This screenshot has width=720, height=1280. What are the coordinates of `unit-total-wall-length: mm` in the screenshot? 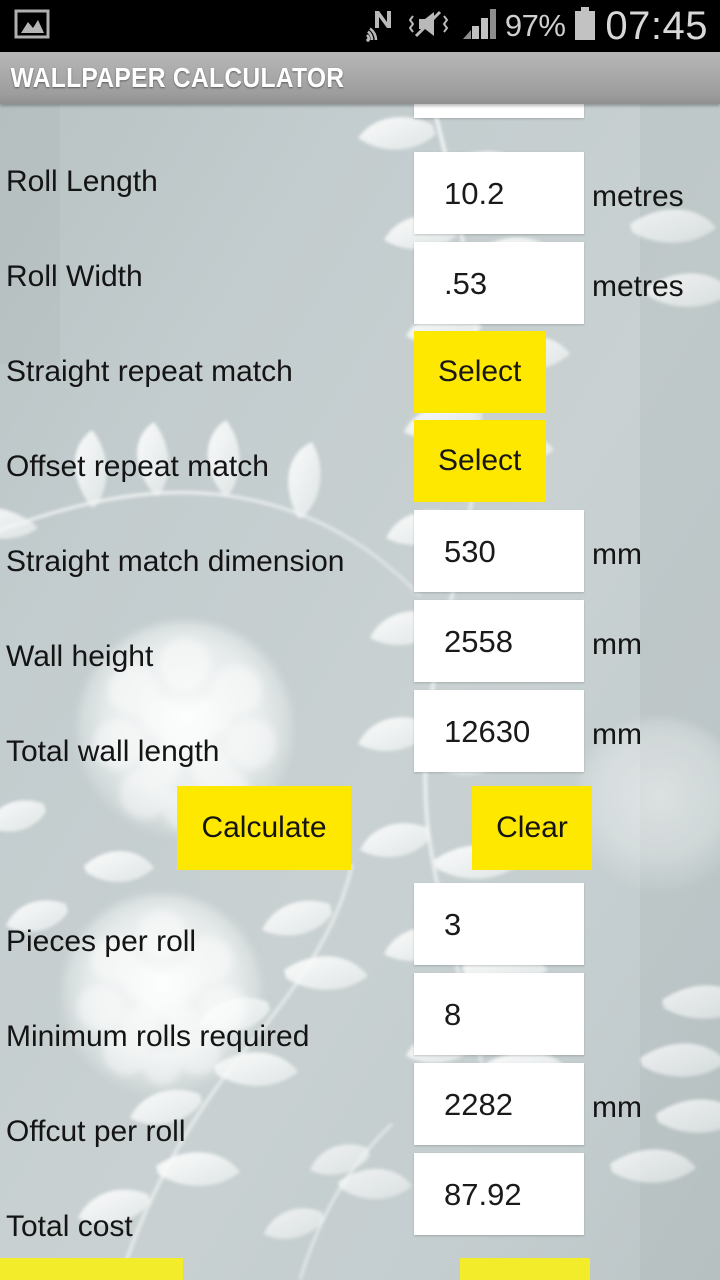 It's located at (617, 734).